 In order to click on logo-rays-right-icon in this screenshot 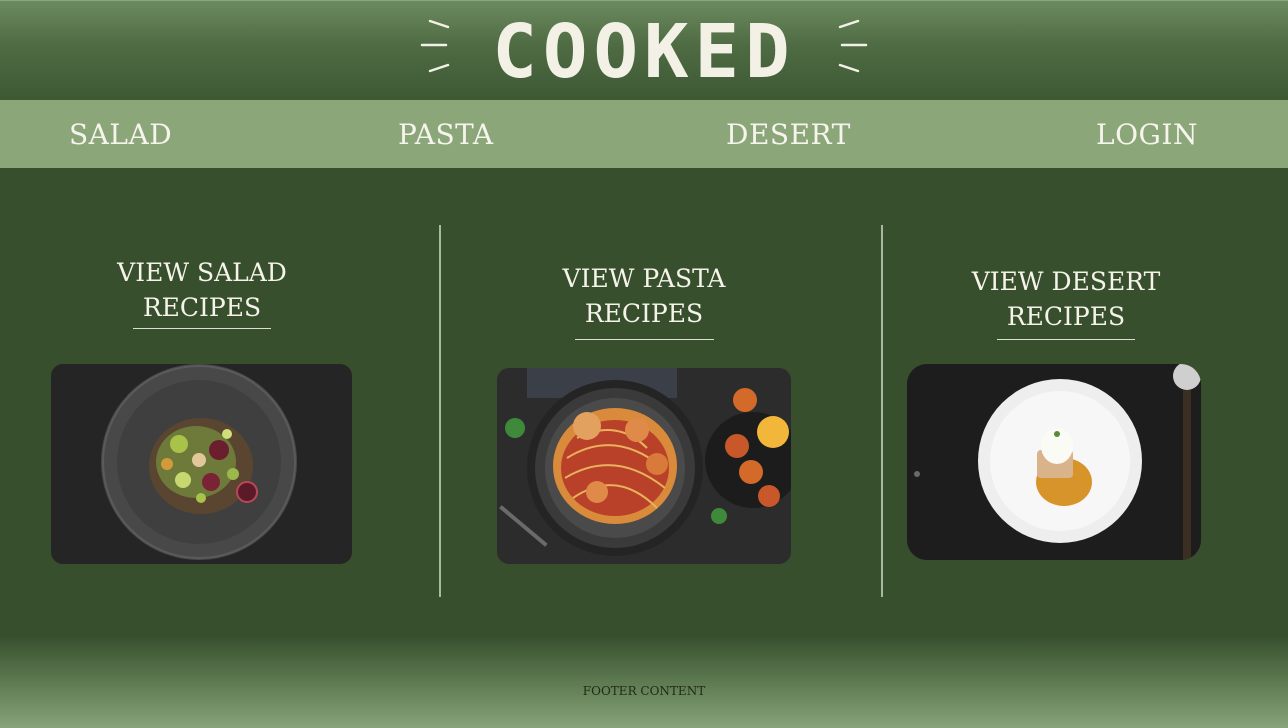, I will do `click(853, 46)`.